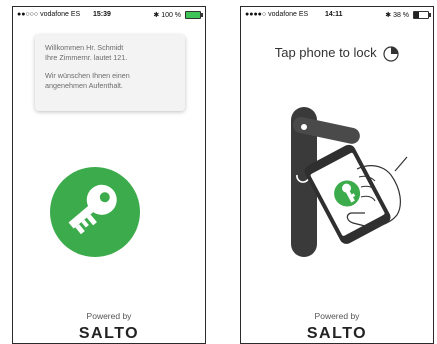  I want to click on status-time: 14:11, so click(334, 14).